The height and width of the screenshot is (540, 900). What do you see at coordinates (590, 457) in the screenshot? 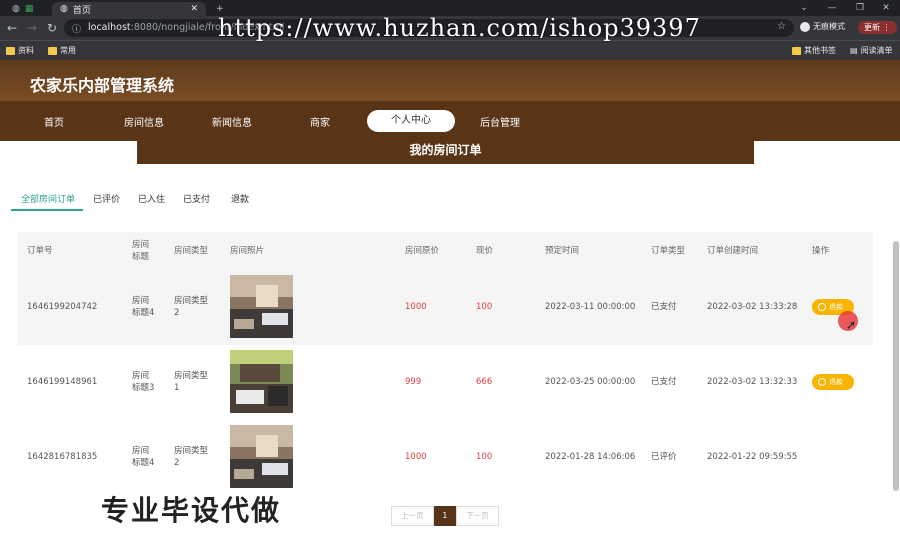
I see `book-time: 2022-01-28 14:06:06` at bounding box center [590, 457].